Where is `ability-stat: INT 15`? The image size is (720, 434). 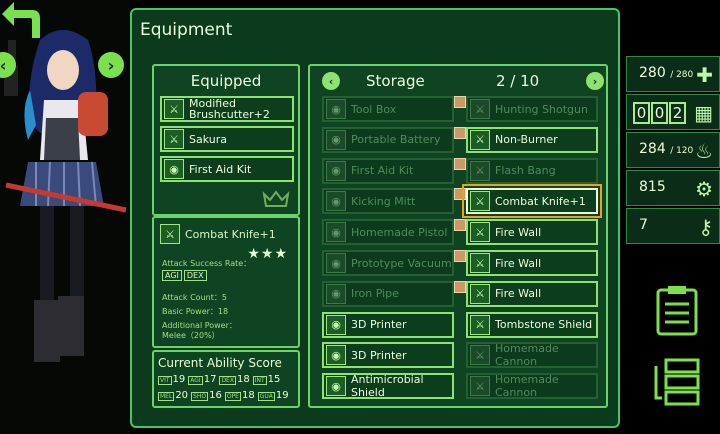 ability-stat: INT 15 is located at coordinates (266, 379).